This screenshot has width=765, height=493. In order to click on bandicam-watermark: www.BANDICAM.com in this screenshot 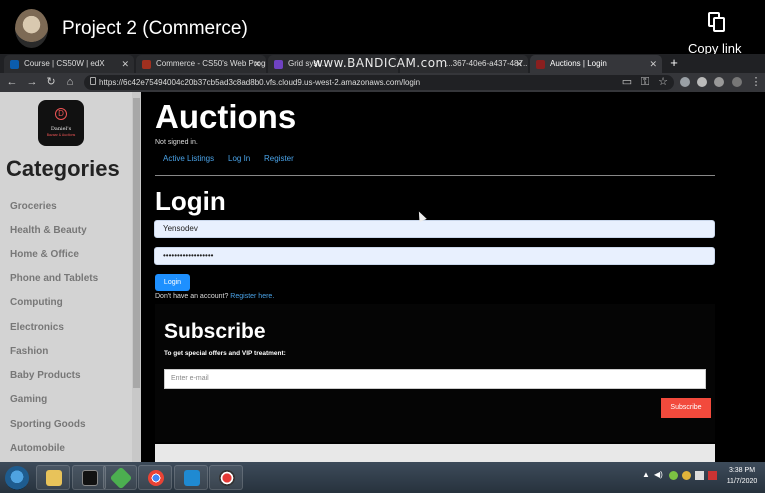, I will do `click(380, 63)`.